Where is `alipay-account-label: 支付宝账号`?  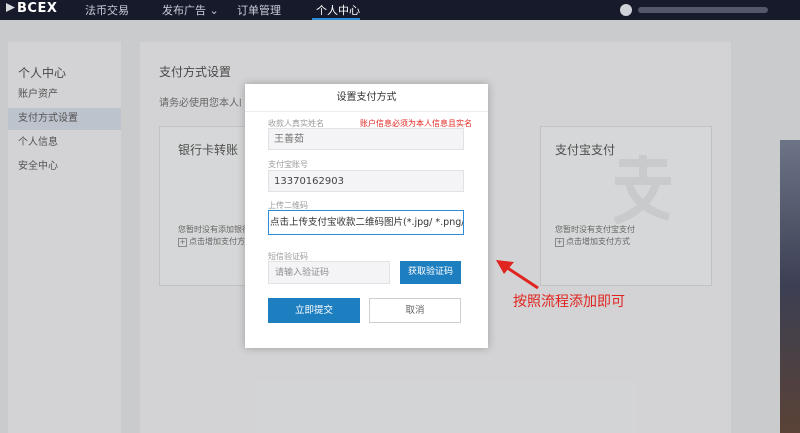 alipay-account-label: 支付宝账号 is located at coordinates (288, 164).